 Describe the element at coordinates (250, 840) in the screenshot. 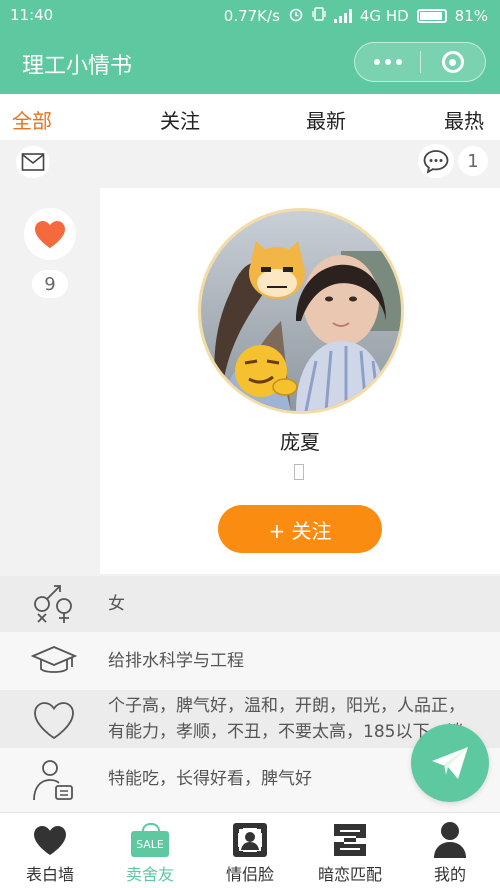

I see `face-scan-icon` at that location.